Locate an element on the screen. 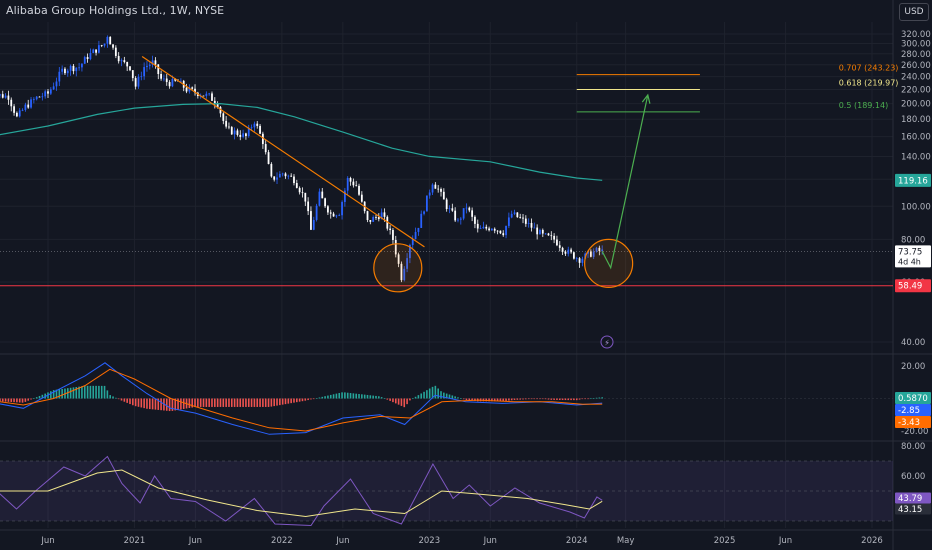 The height and width of the screenshot is (550, 932). fib-level-label-1: 0.618 (219.97) is located at coordinates (869, 83).